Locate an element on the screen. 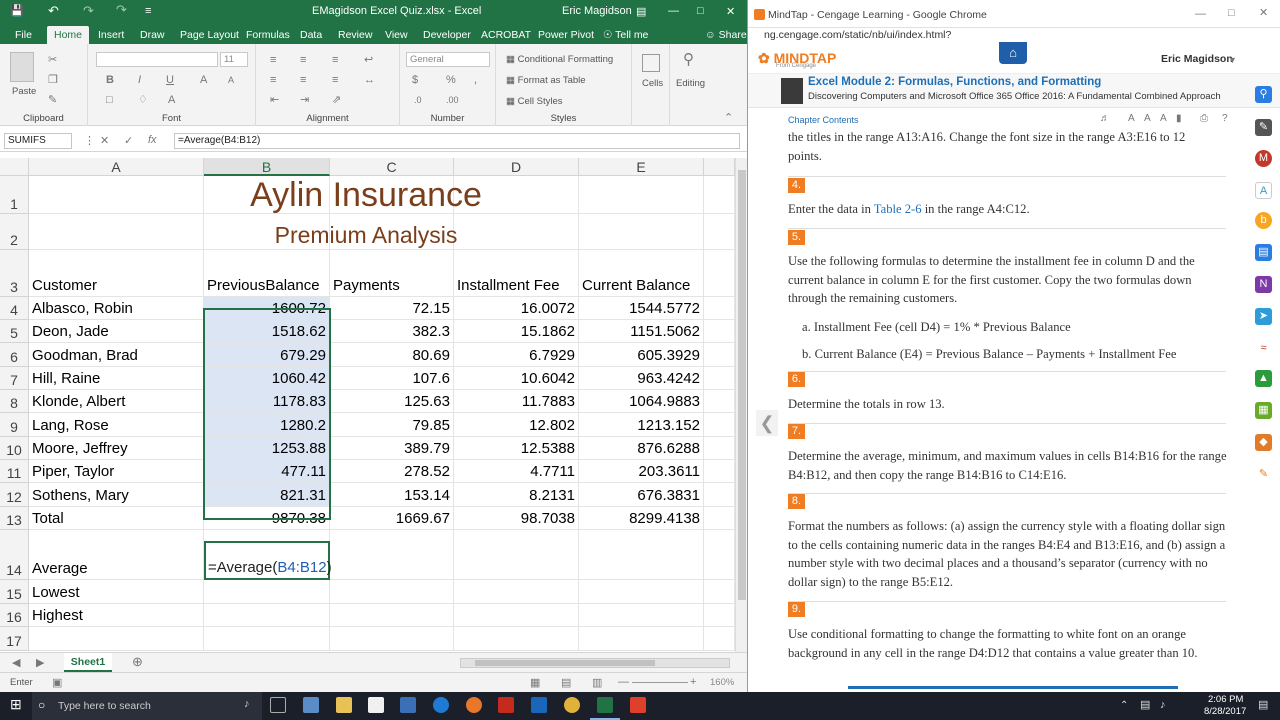 The width and height of the screenshot is (1280, 720). data-cell: 153.14 is located at coordinates (392, 495).